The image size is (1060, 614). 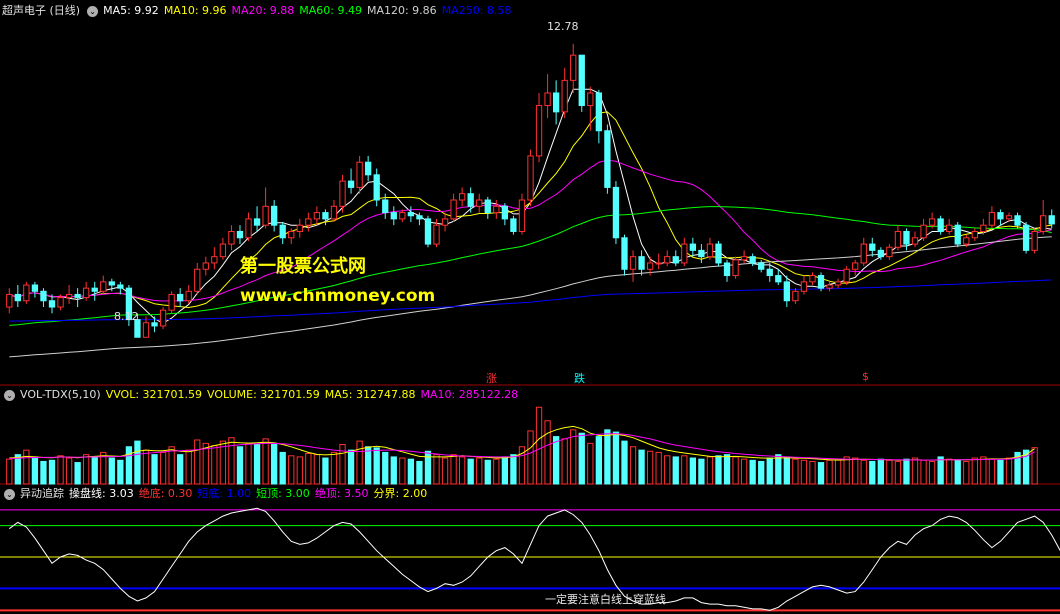 I want to click on volume-indicator-name: VOL-TDX(5,10), so click(x=60, y=394).